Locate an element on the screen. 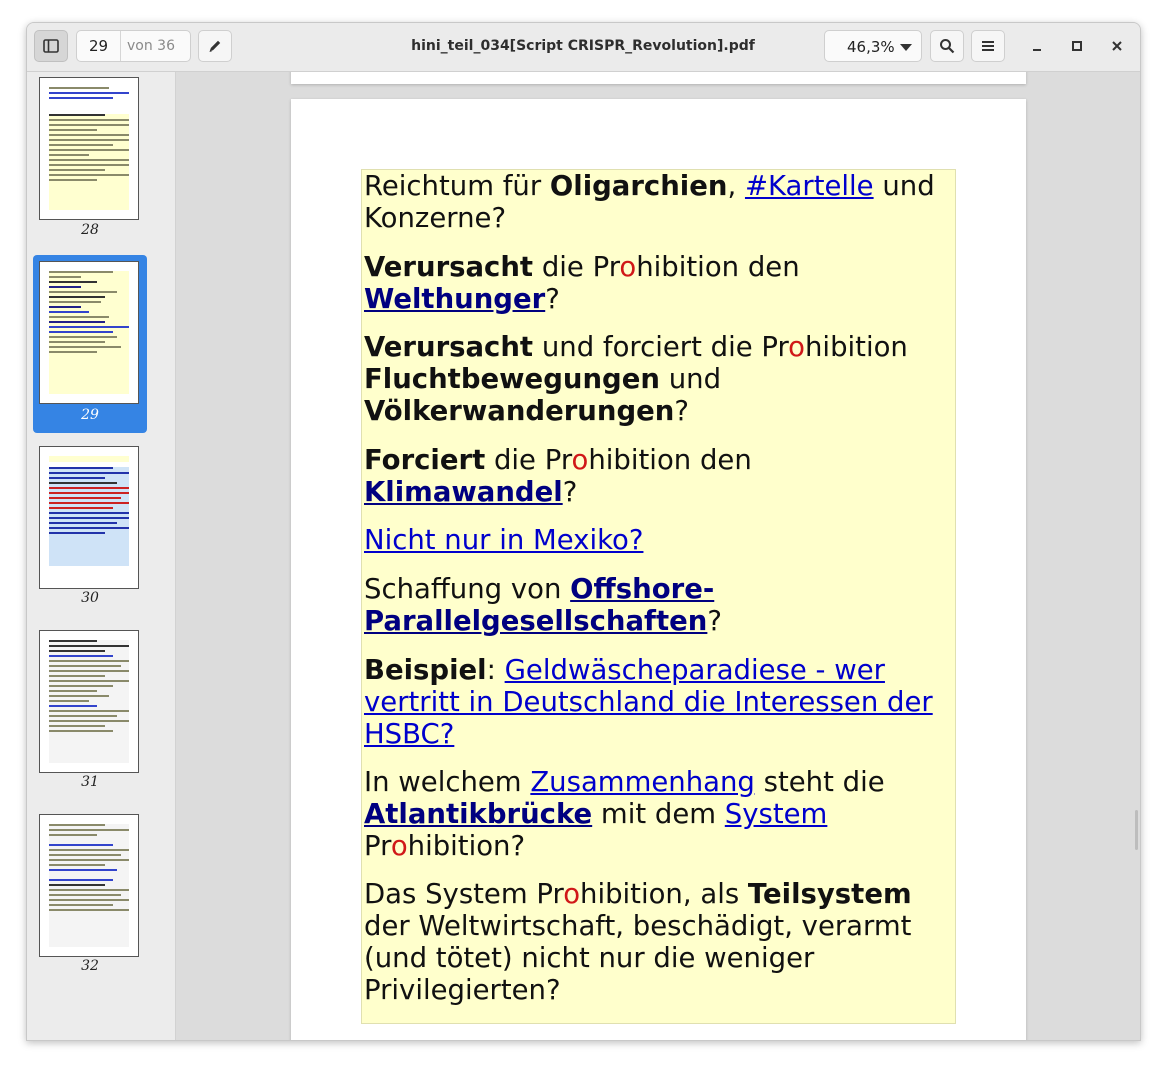  previous-page-edge is located at coordinates (658, 78).